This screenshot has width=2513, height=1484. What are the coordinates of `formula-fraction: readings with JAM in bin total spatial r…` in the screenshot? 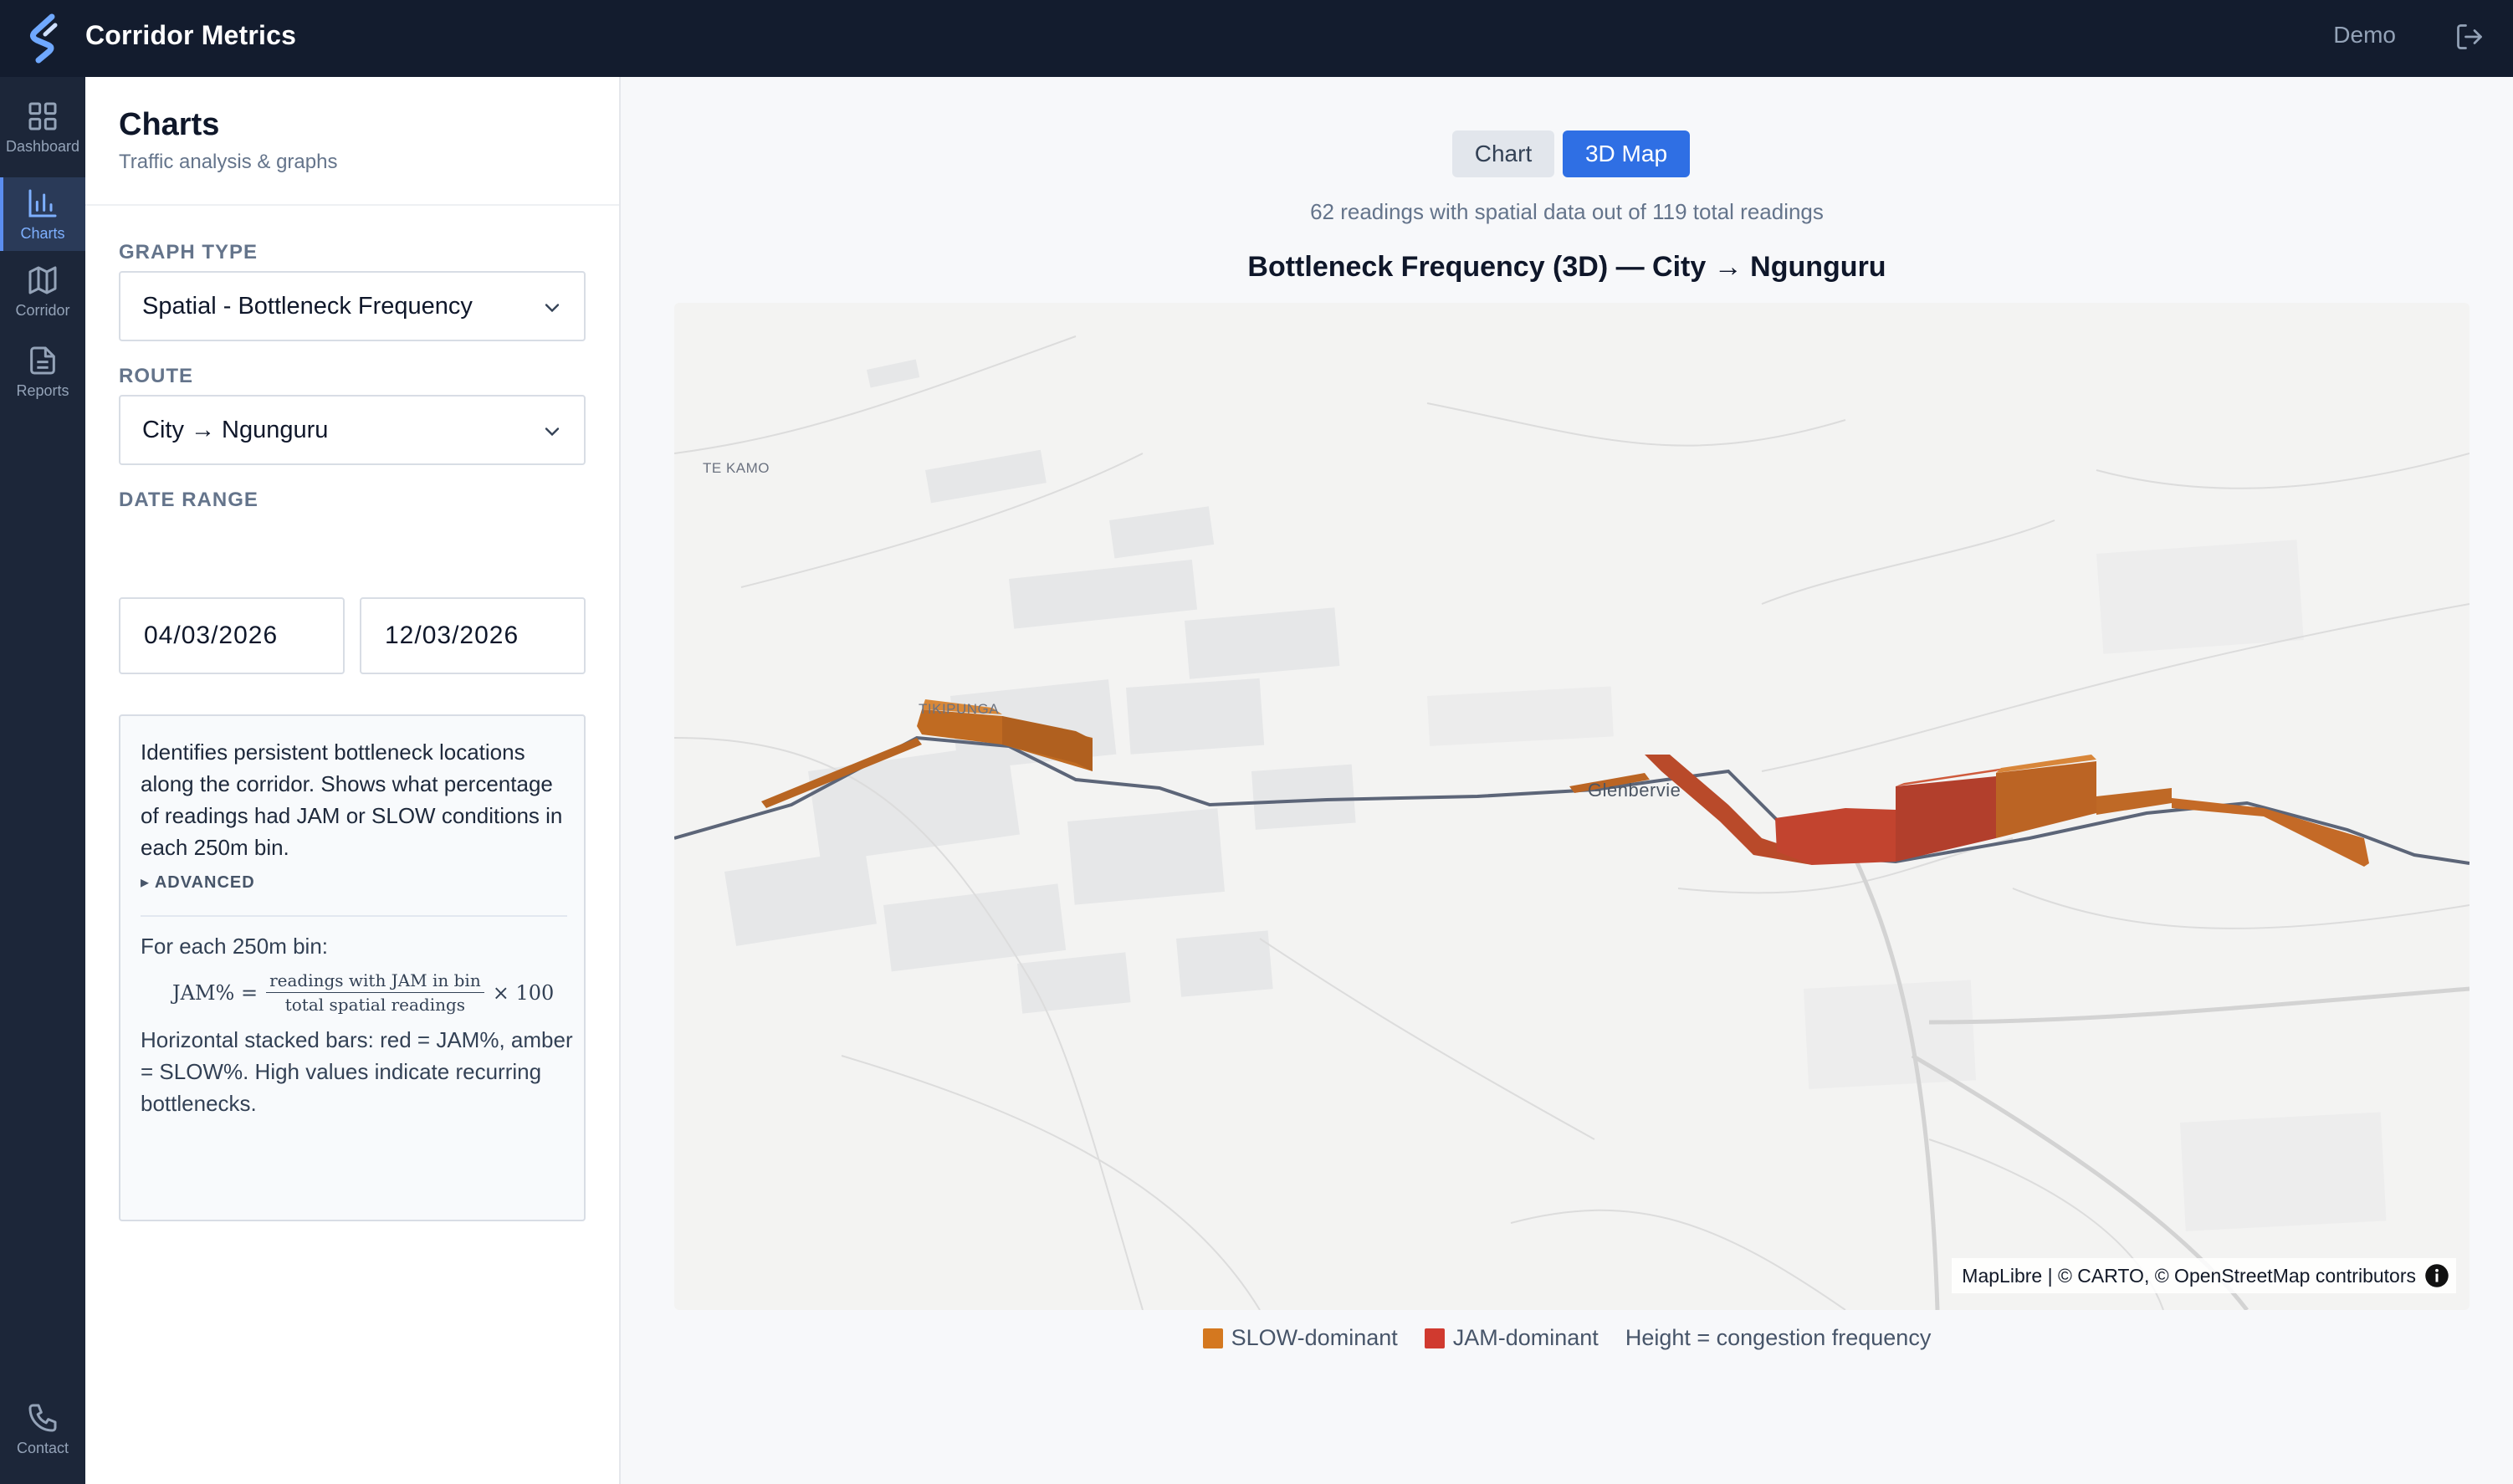 It's located at (375, 992).